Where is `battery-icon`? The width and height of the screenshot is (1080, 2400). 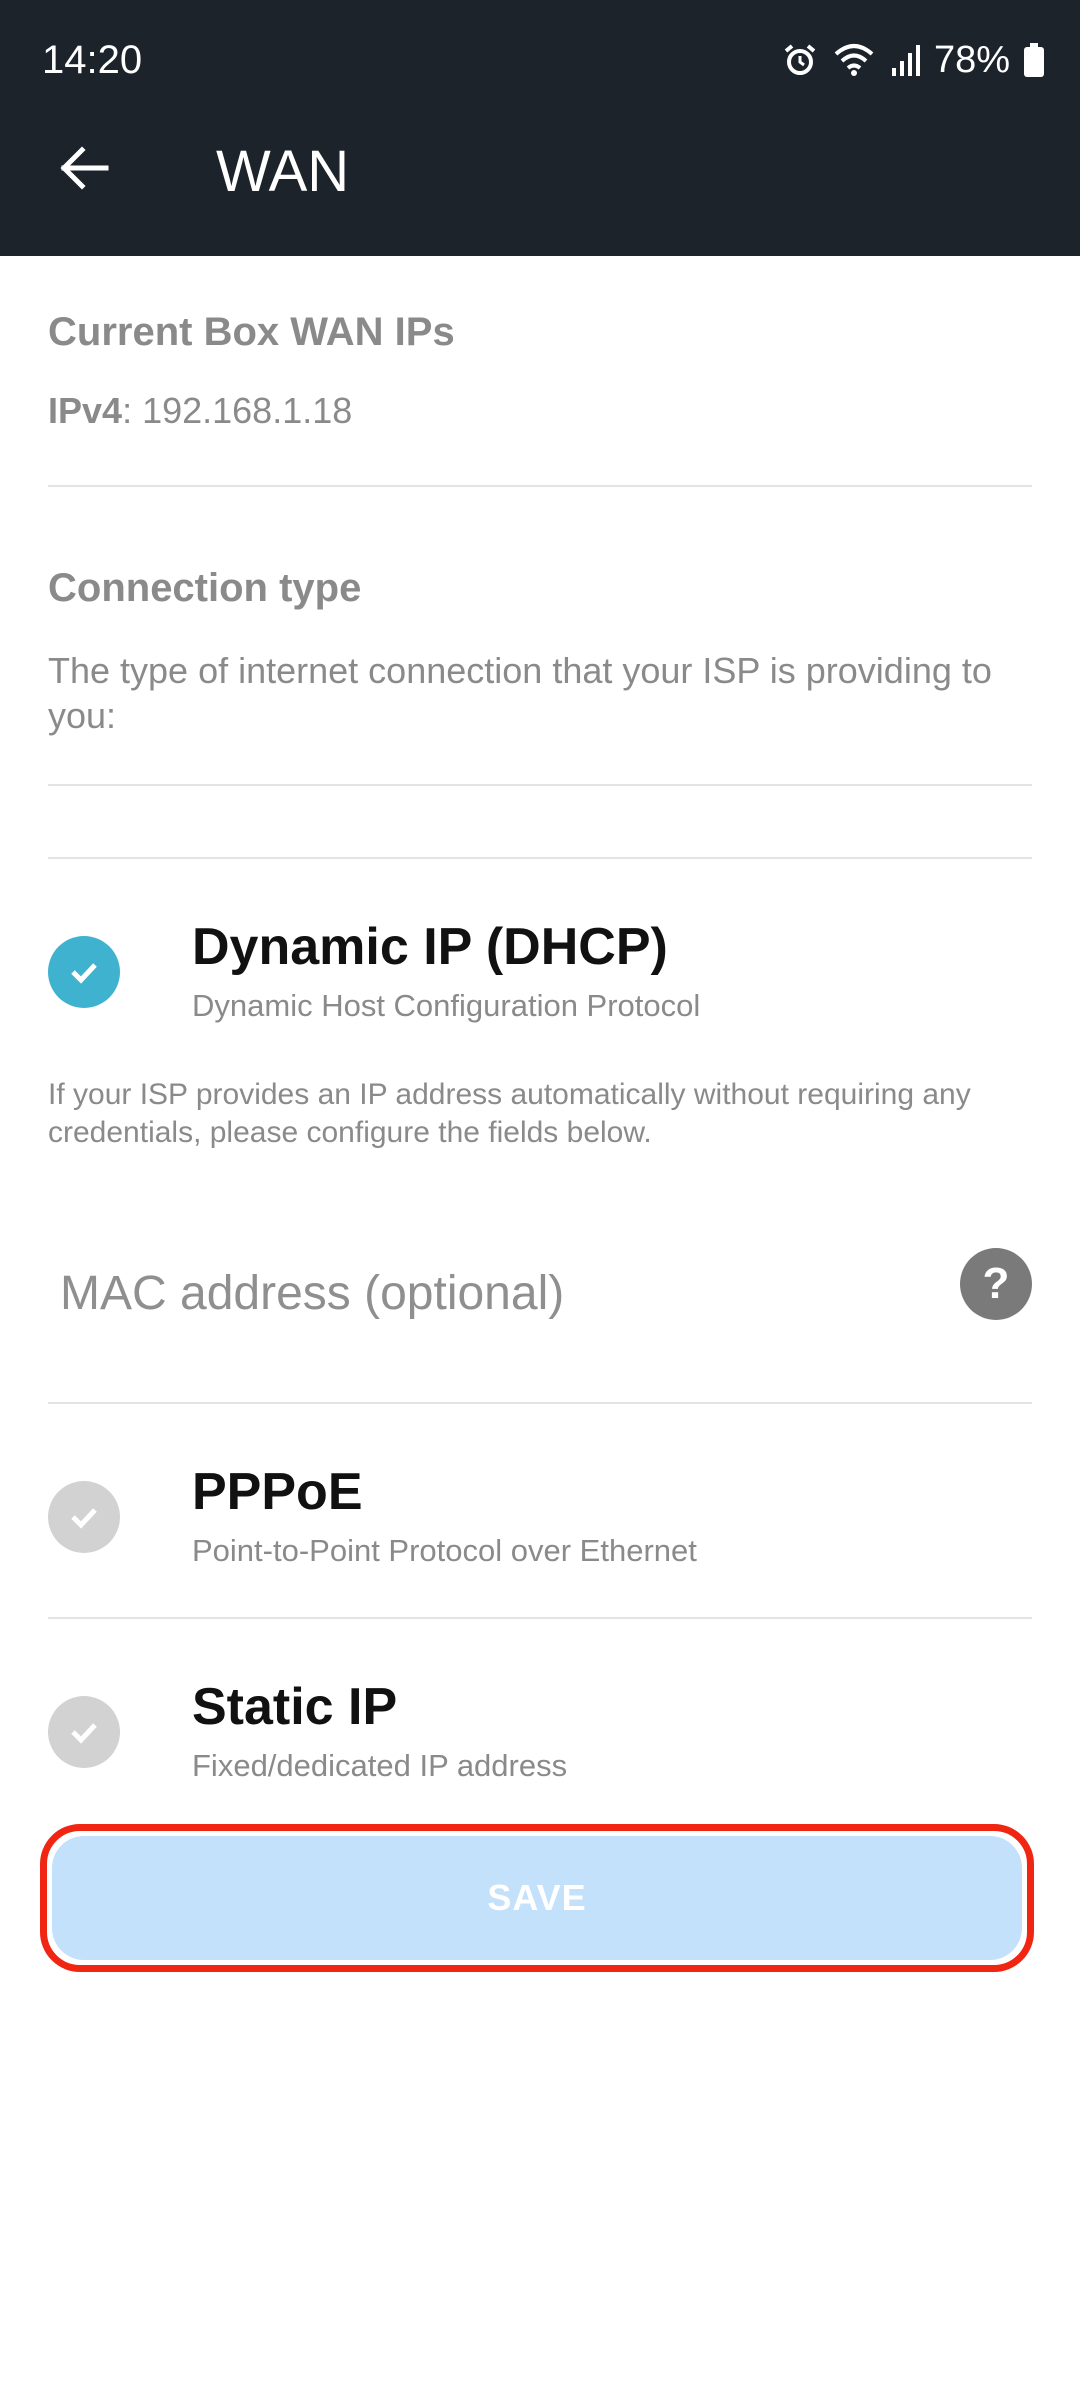 battery-icon is located at coordinates (1034, 60).